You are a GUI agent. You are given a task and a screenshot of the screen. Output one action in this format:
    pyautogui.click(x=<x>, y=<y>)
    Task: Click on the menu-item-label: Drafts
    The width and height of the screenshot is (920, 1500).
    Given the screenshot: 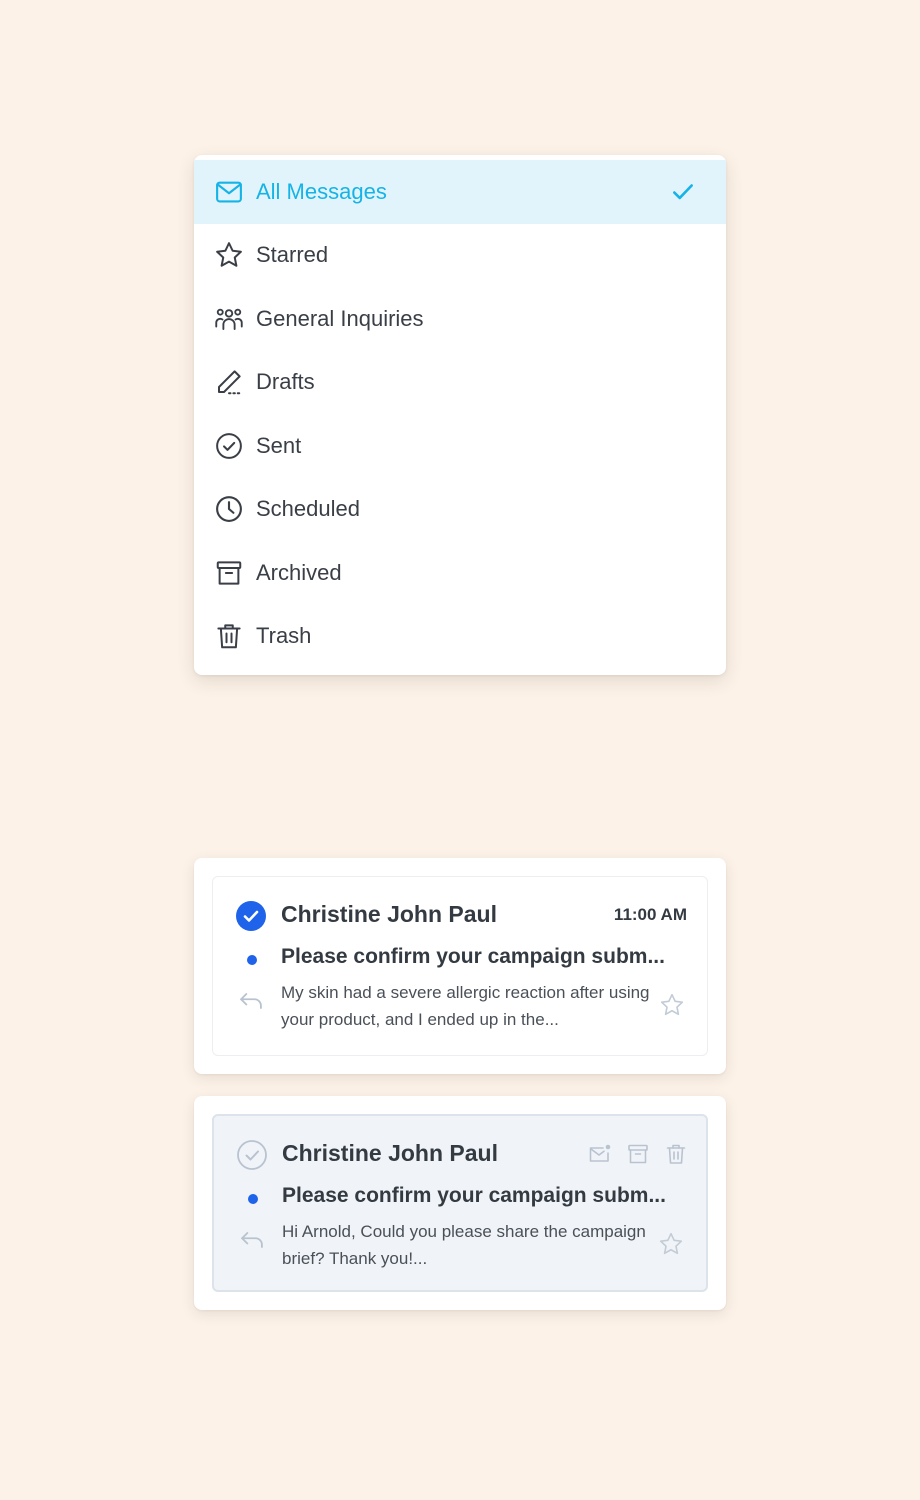 What is the action you would take?
    pyautogui.click(x=285, y=382)
    